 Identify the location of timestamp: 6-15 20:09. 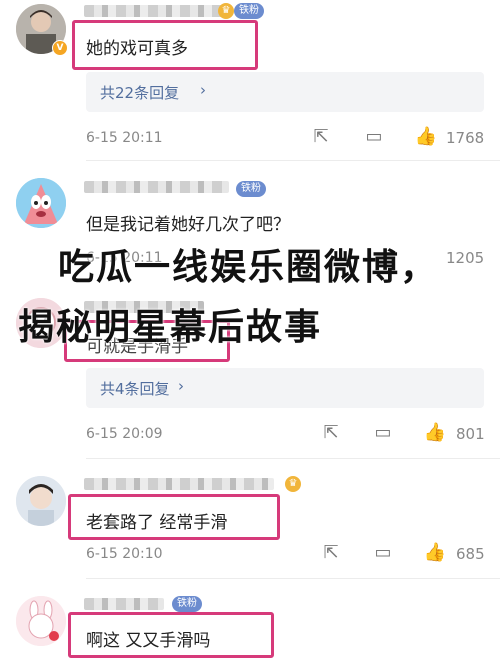
(124, 434).